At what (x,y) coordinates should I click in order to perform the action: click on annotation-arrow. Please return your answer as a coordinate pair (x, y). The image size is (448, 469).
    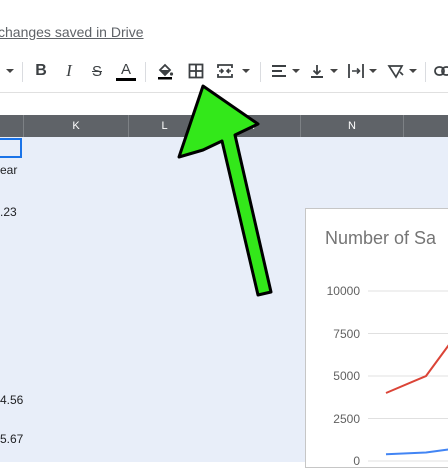
    Looking at the image, I should click on (225, 190).